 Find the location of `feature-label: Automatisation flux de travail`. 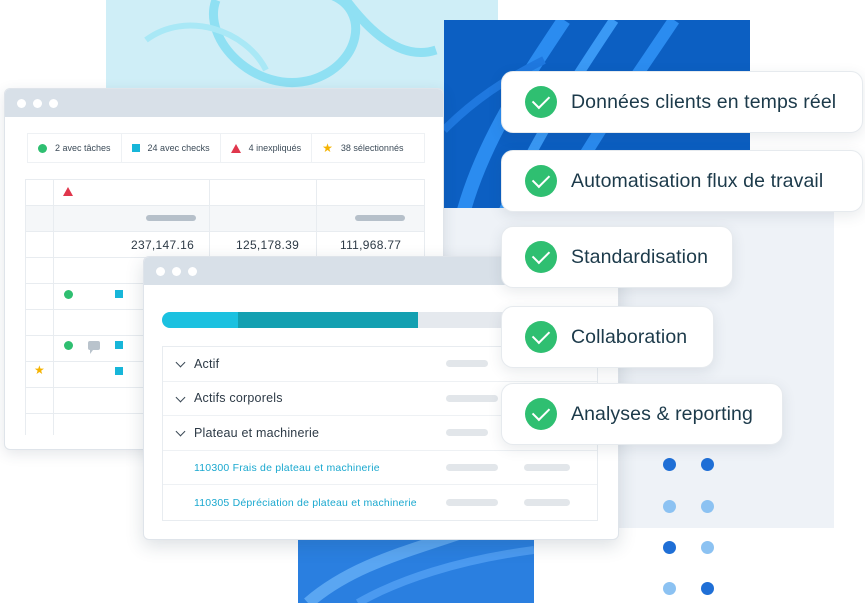

feature-label: Automatisation flux de travail is located at coordinates (697, 180).